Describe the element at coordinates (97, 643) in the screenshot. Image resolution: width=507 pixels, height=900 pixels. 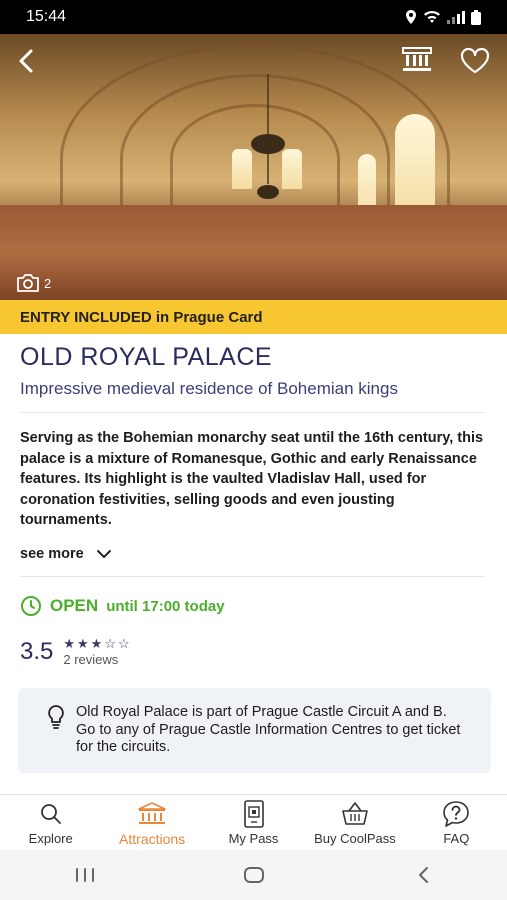
I see `star-rating: ★★★☆☆` at that location.